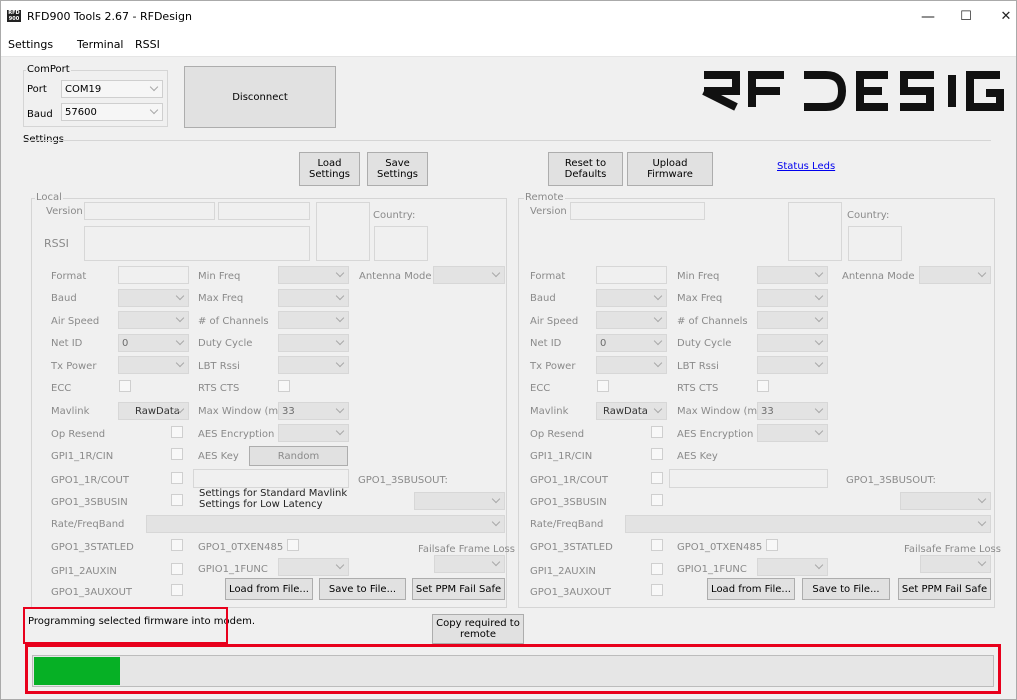  I want to click on remote-aeskey-input, so click(748, 478).